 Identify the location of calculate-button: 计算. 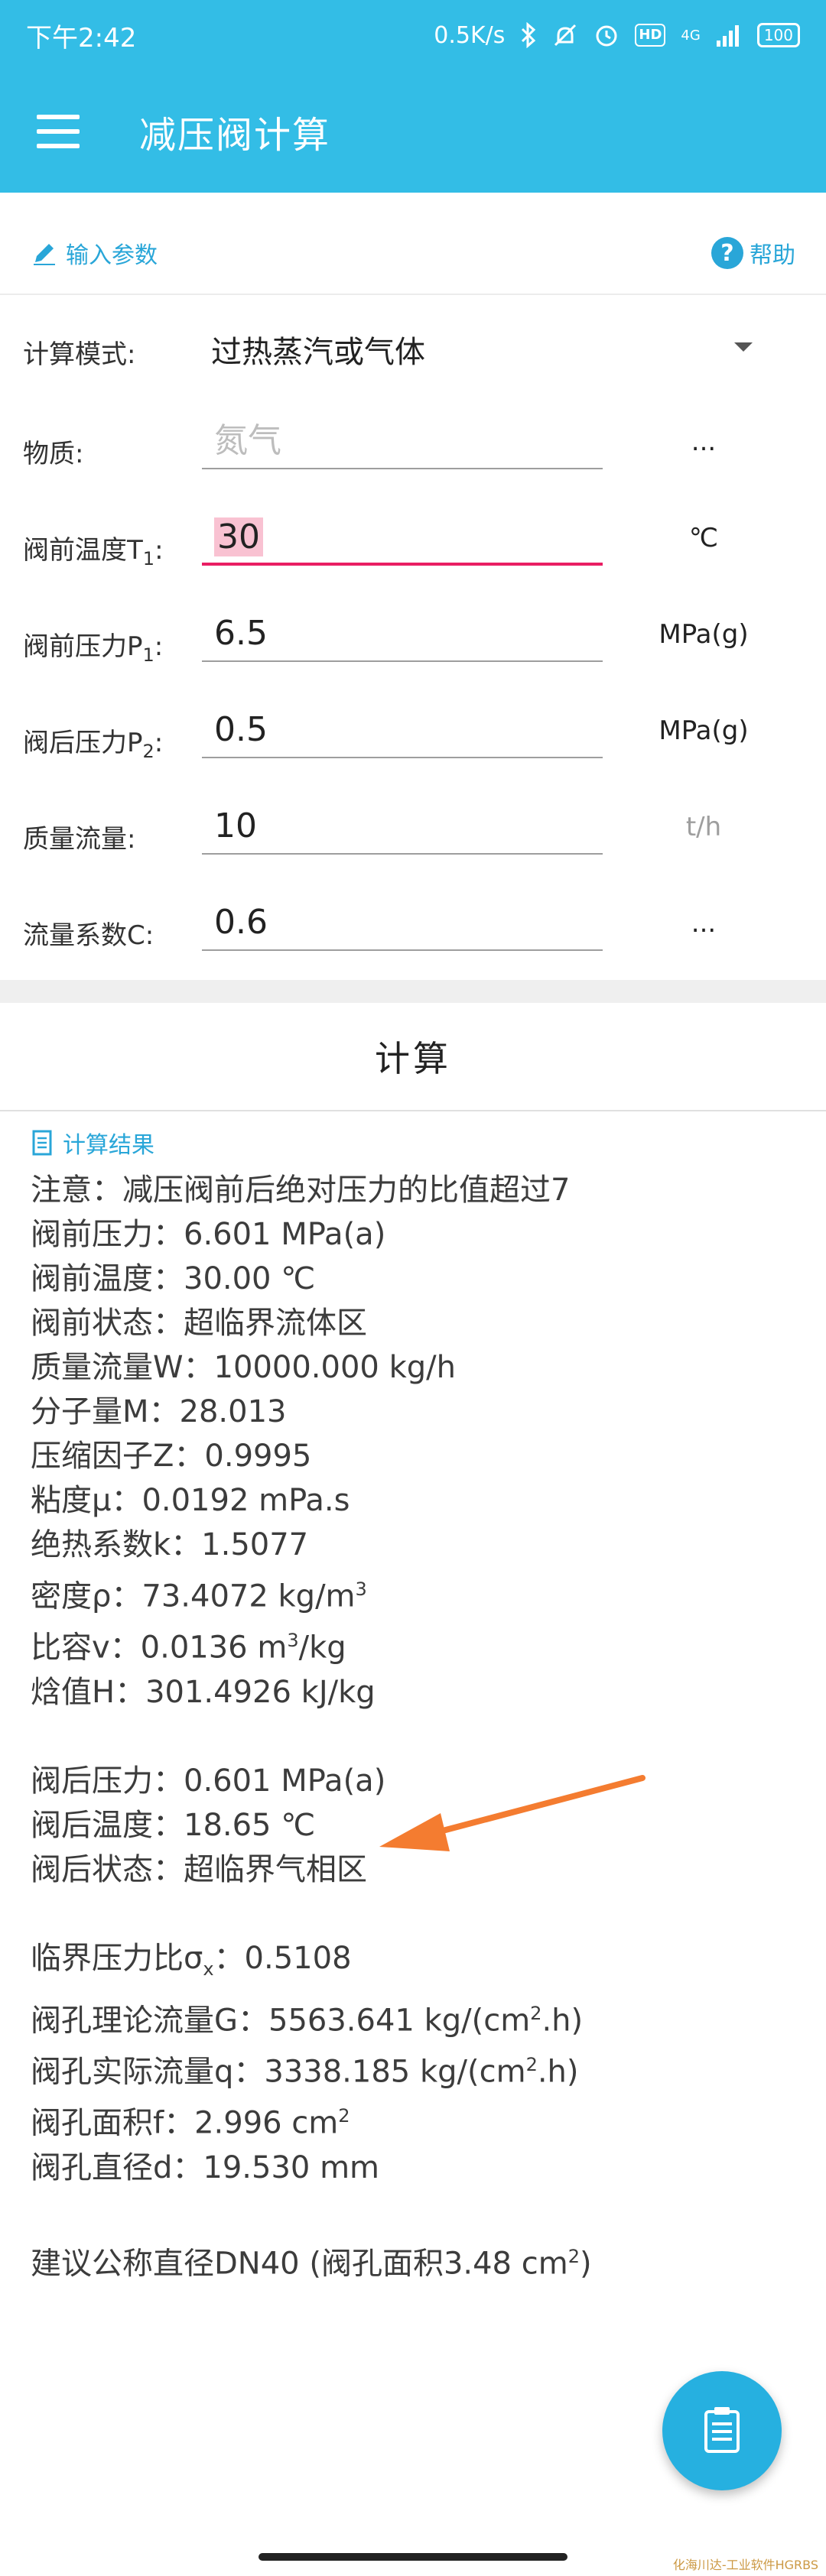
(413, 1057).